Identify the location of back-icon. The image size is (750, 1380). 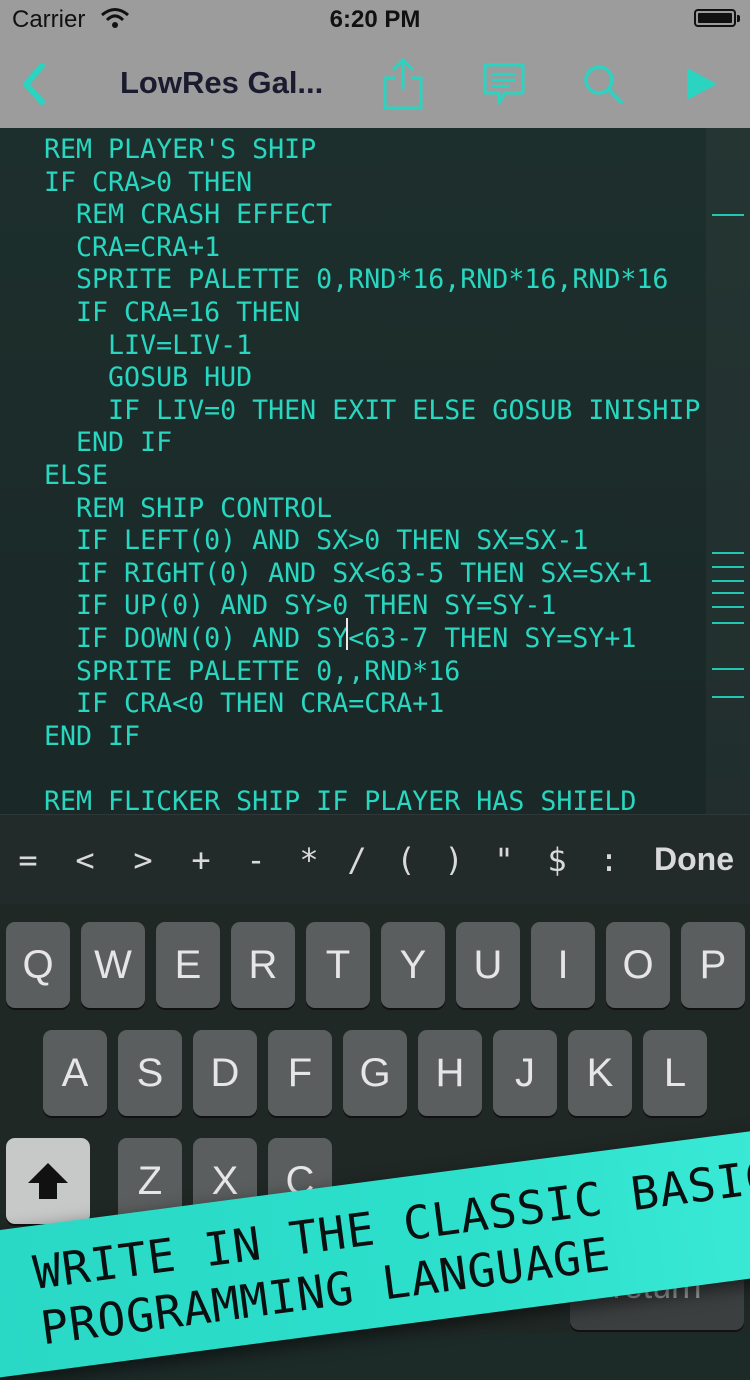
(34, 84).